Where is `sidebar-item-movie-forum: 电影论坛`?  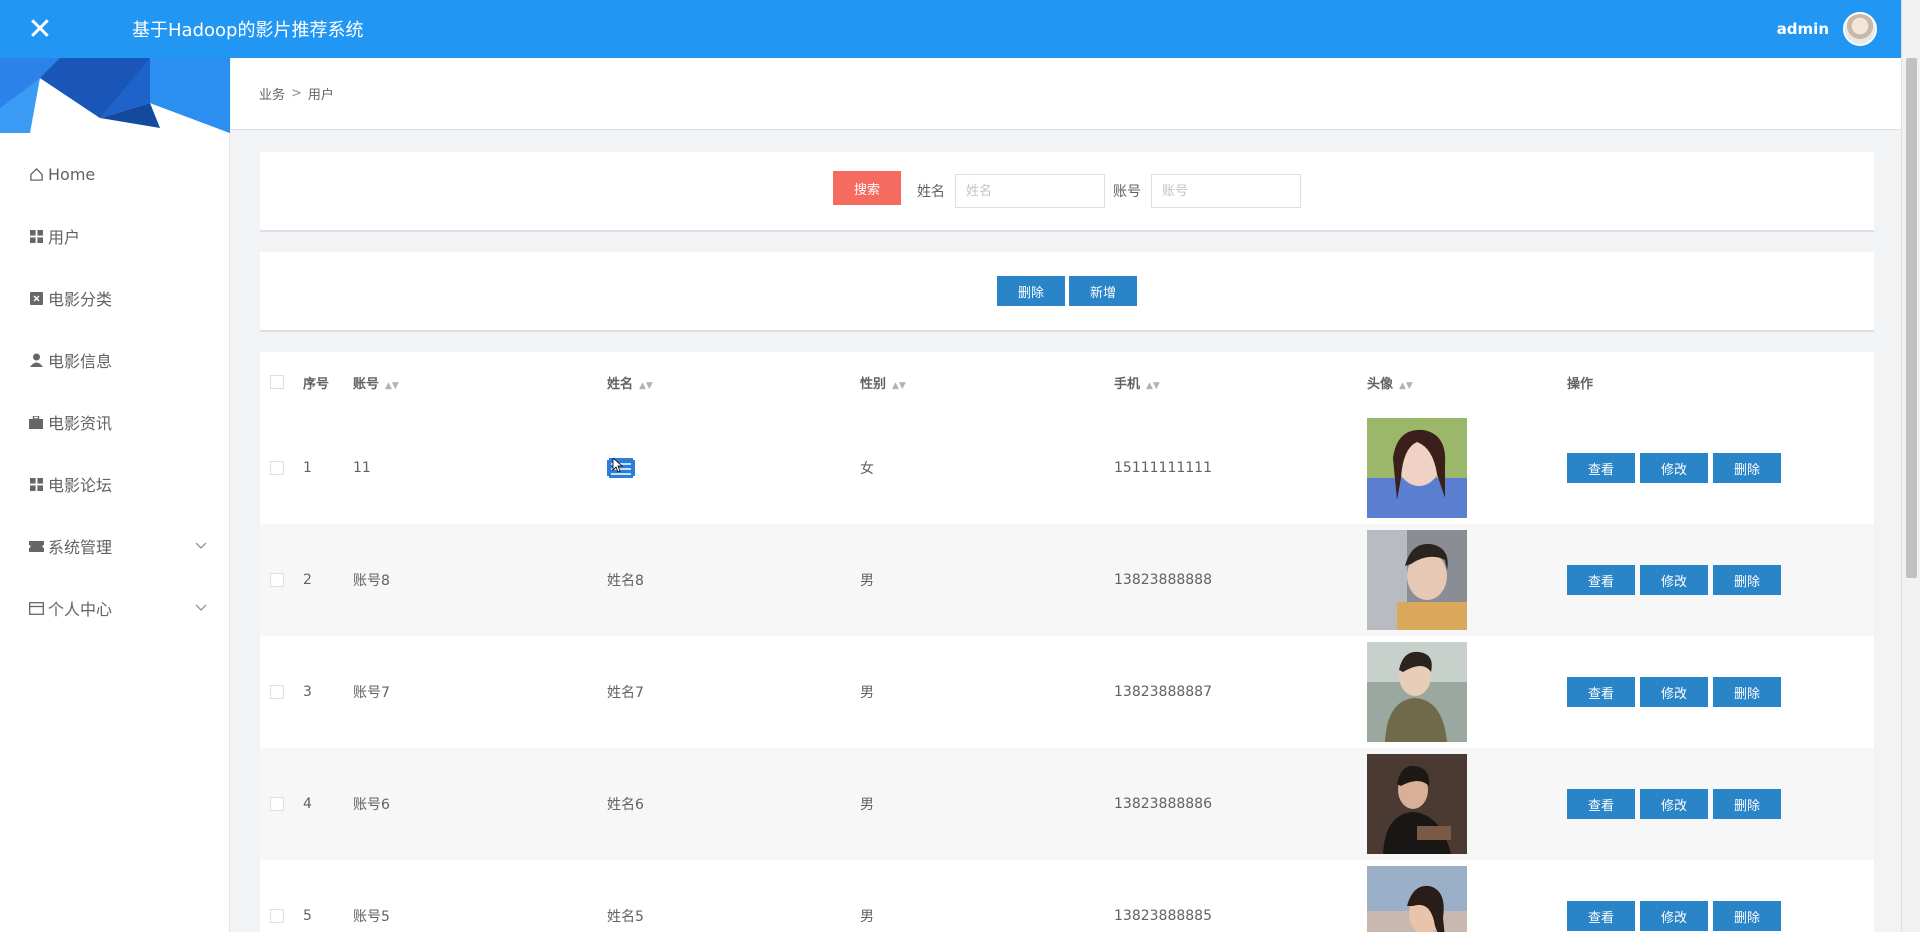 sidebar-item-movie-forum: 电影论坛 is located at coordinates (114, 484).